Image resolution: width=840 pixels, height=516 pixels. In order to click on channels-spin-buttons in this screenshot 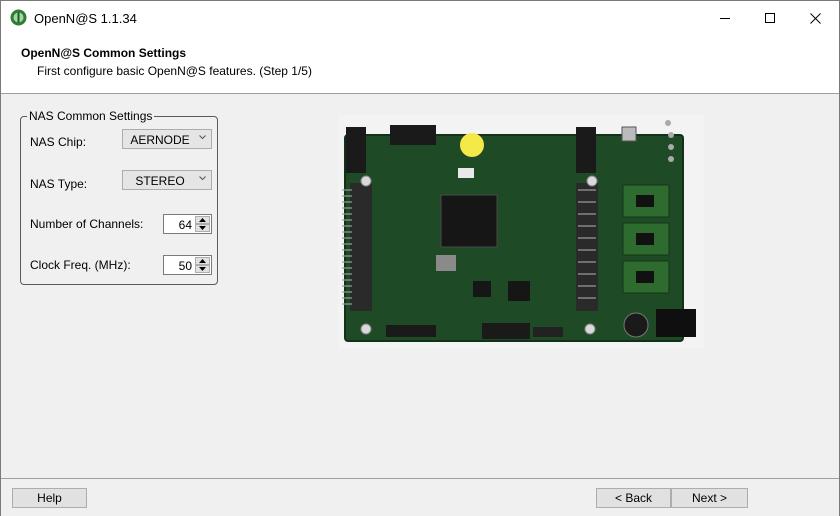, I will do `click(202, 224)`.